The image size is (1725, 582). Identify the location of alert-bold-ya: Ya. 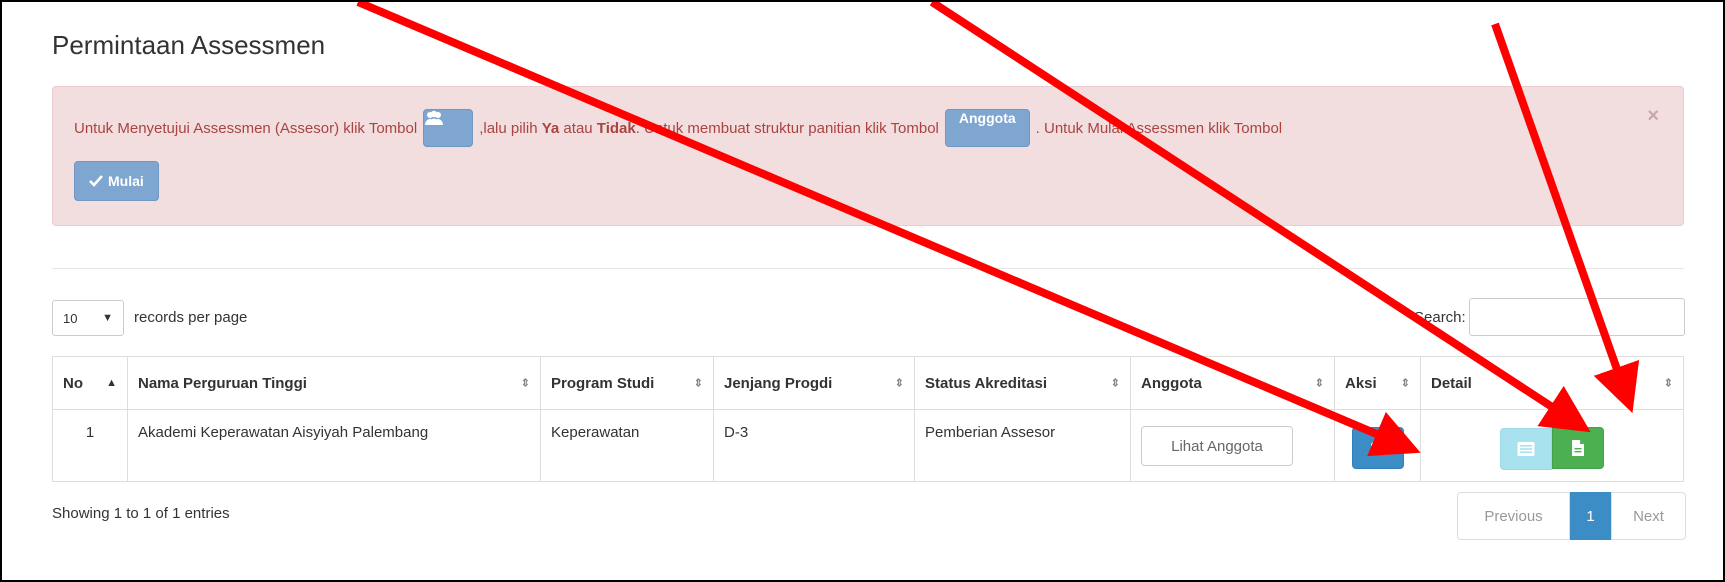
(550, 128).